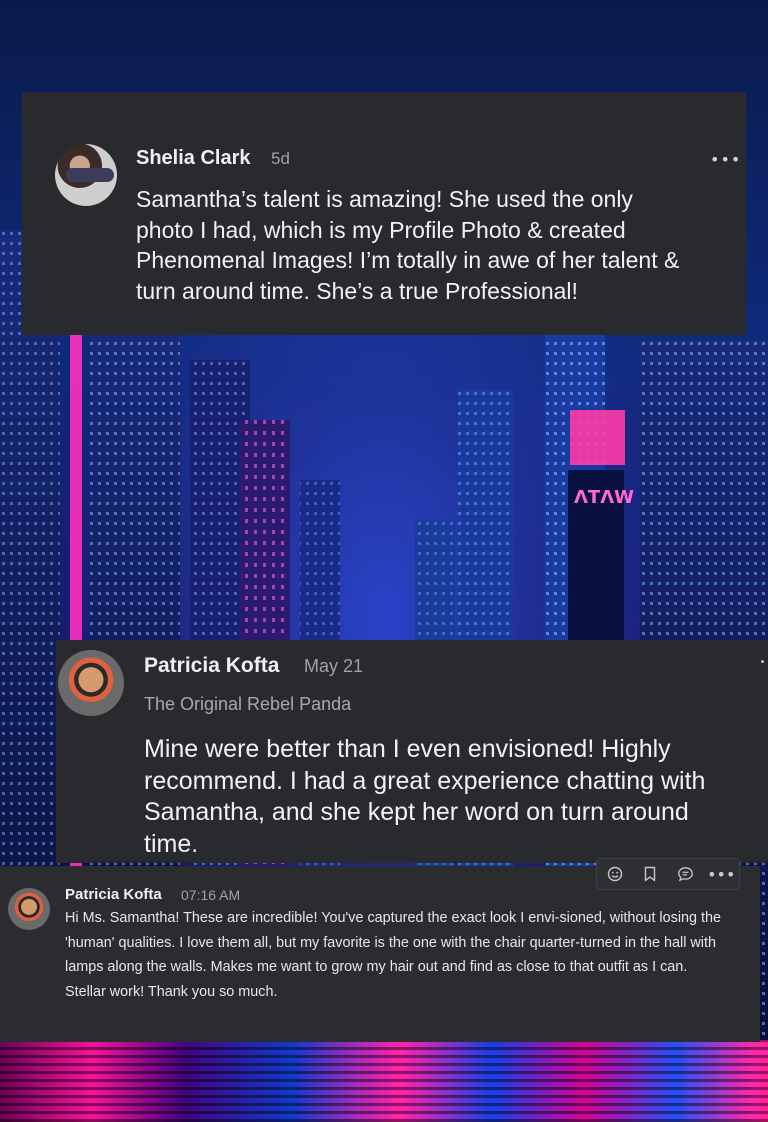 The image size is (768, 1122). What do you see at coordinates (384, 1081) in the screenshot?
I see `water-reflection` at bounding box center [384, 1081].